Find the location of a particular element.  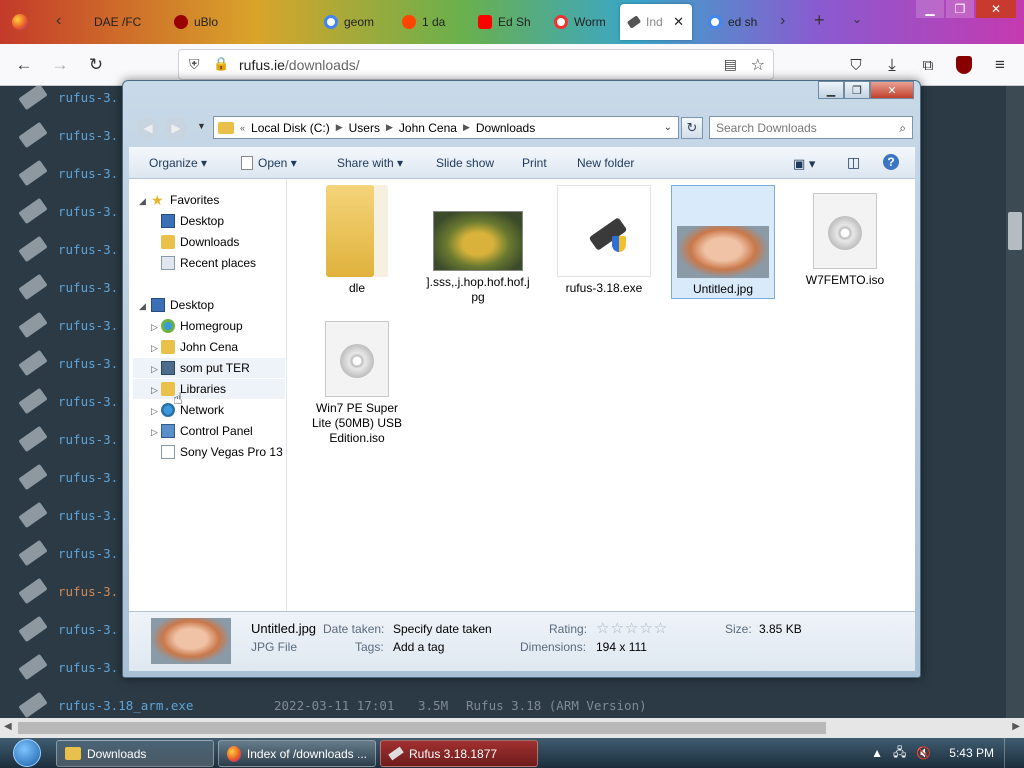

ublock-toolbar-icon is located at coordinates (964, 65).